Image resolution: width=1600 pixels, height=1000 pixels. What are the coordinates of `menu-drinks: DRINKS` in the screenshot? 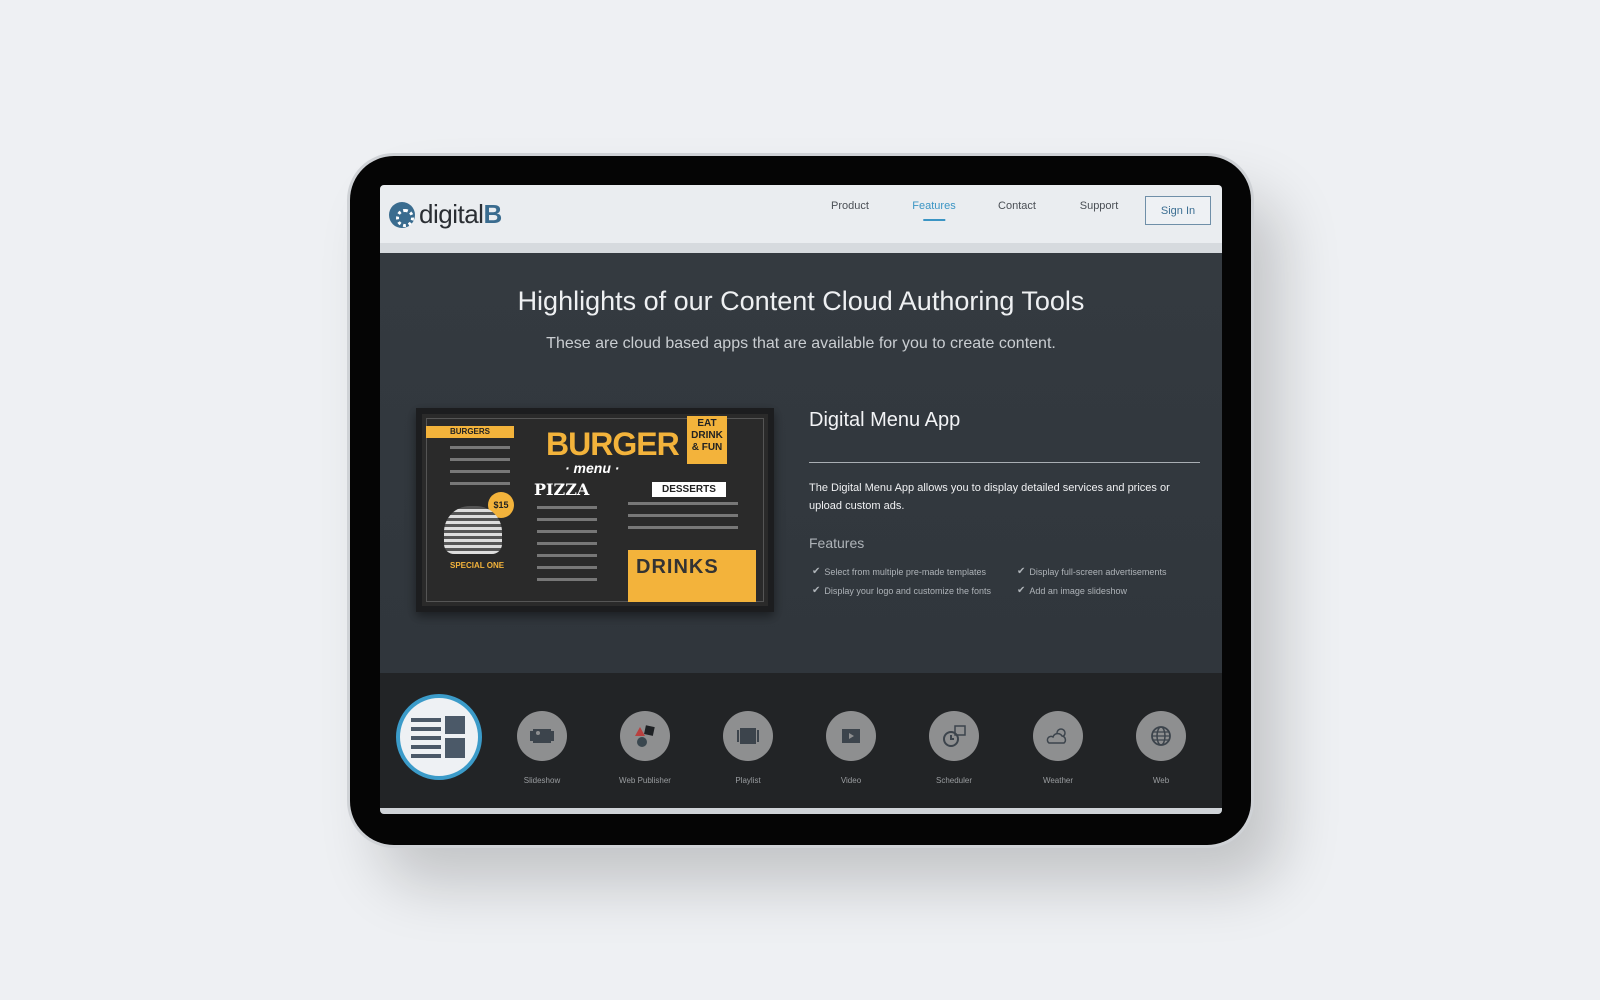 It's located at (677, 567).